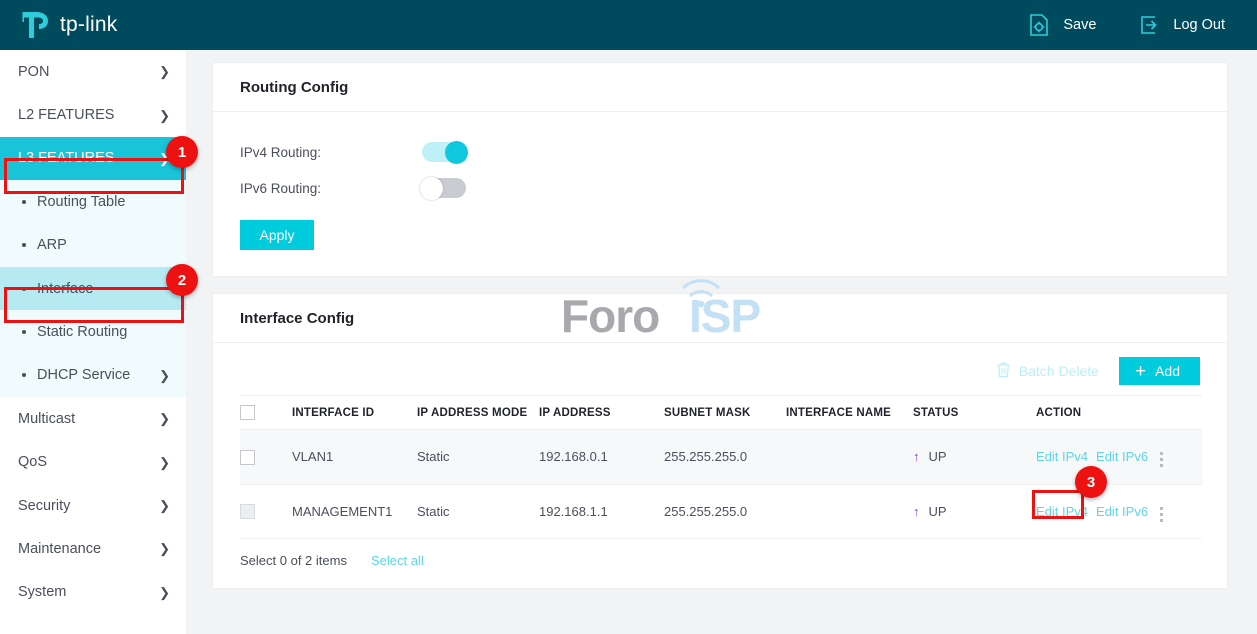 The width and height of the screenshot is (1257, 634). Describe the element at coordinates (1080, 25) in the screenshot. I see `save-label: Save` at that location.